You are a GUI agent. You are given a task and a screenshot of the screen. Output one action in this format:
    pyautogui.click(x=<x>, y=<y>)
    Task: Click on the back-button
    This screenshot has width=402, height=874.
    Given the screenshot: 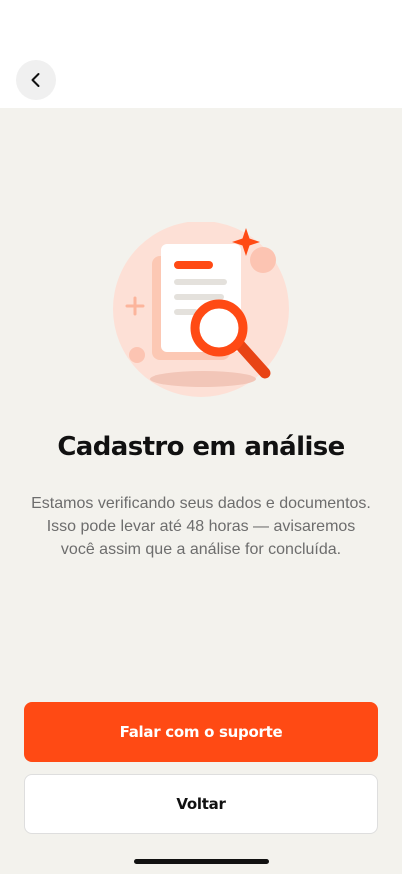 What is the action you would take?
    pyautogui.click(x=36, y=80)
    